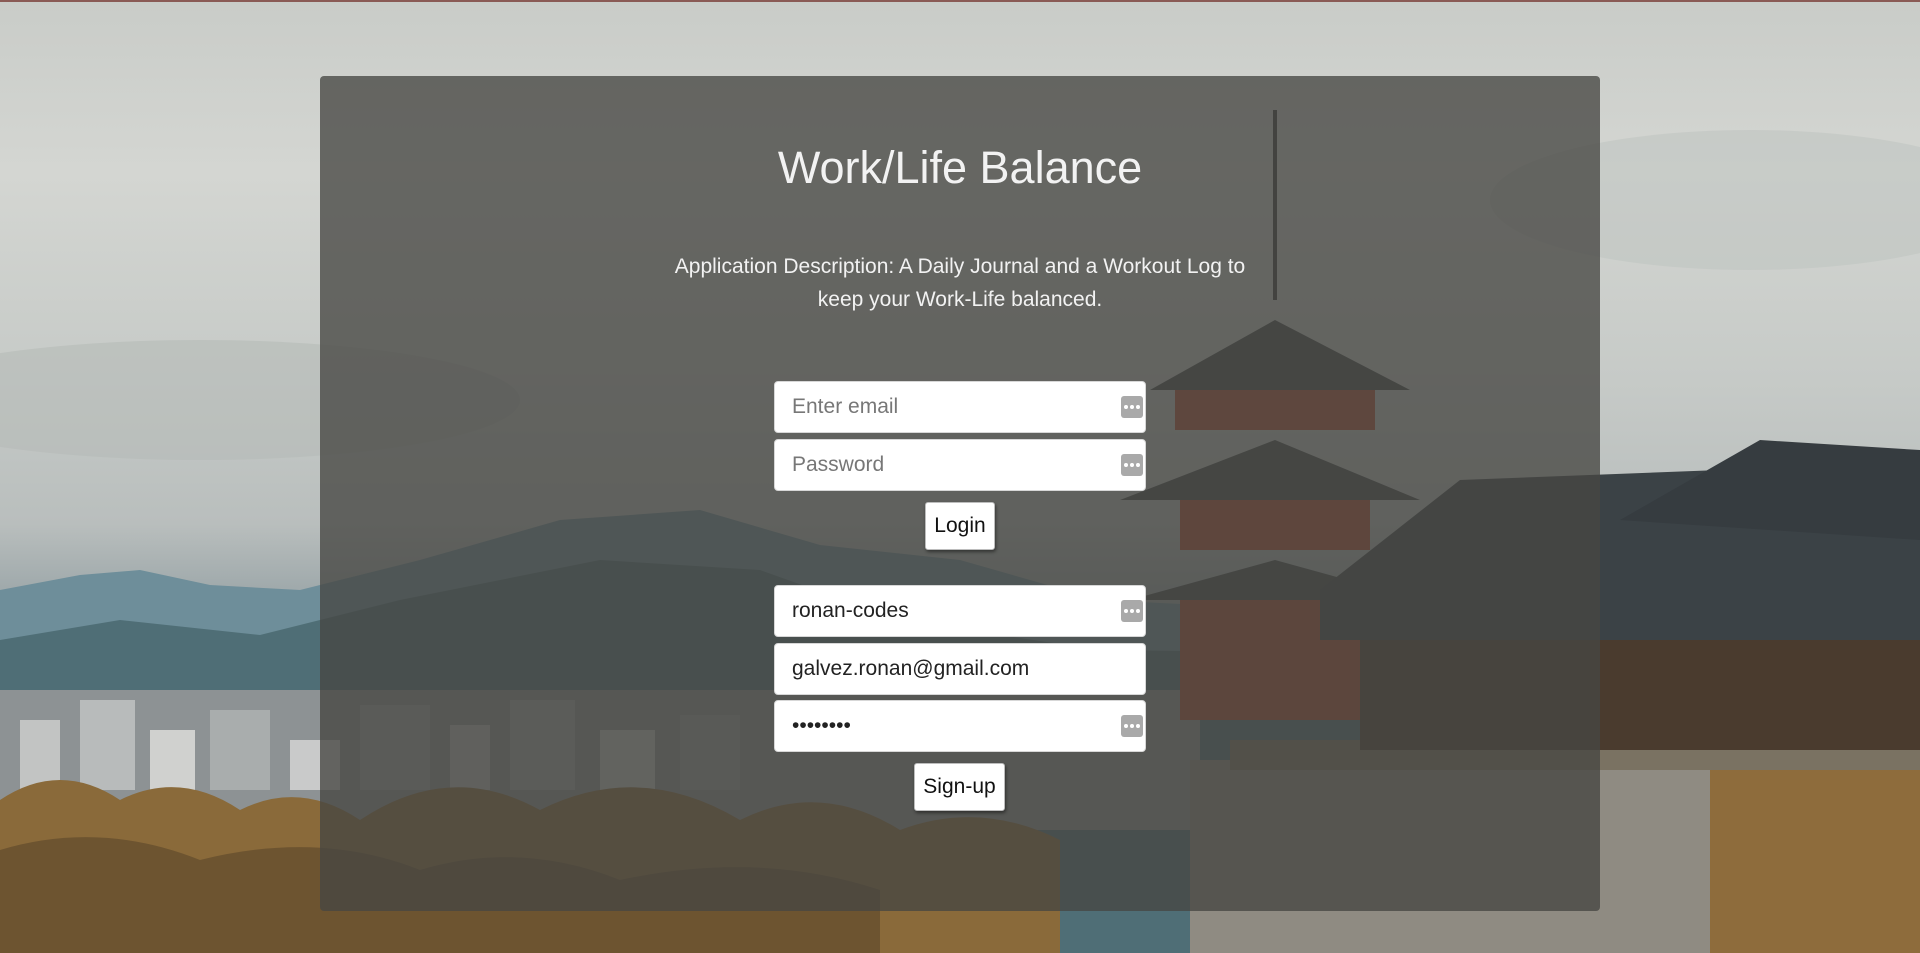 Image resolution: width=1920 pixels, height=953 pixels. I want to click on signup-password-field, so click(960, 726).